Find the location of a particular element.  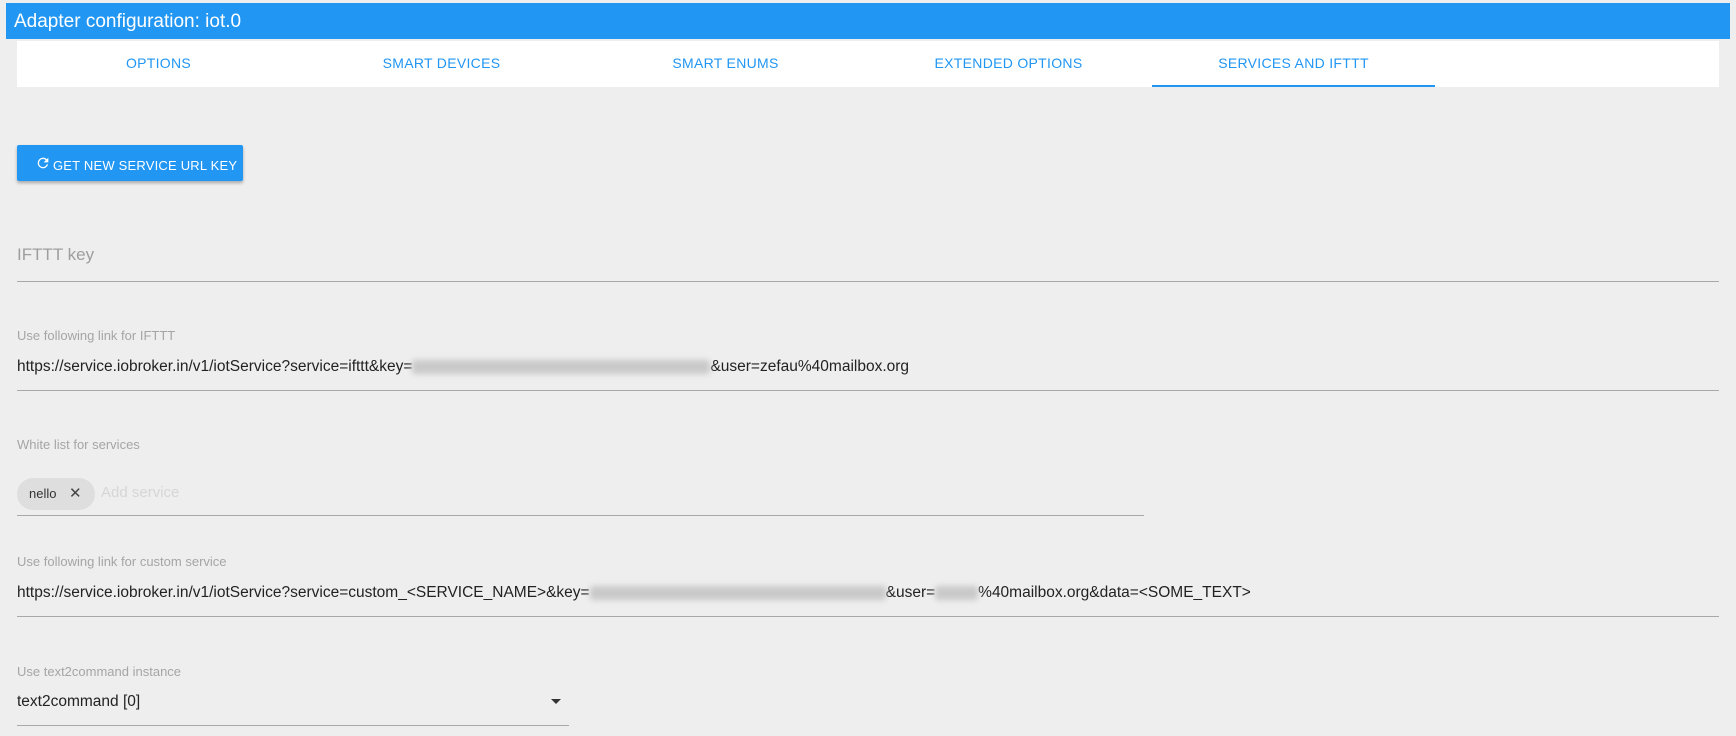

text2command-select: text2command [0] is located at coordinates (78, 702).